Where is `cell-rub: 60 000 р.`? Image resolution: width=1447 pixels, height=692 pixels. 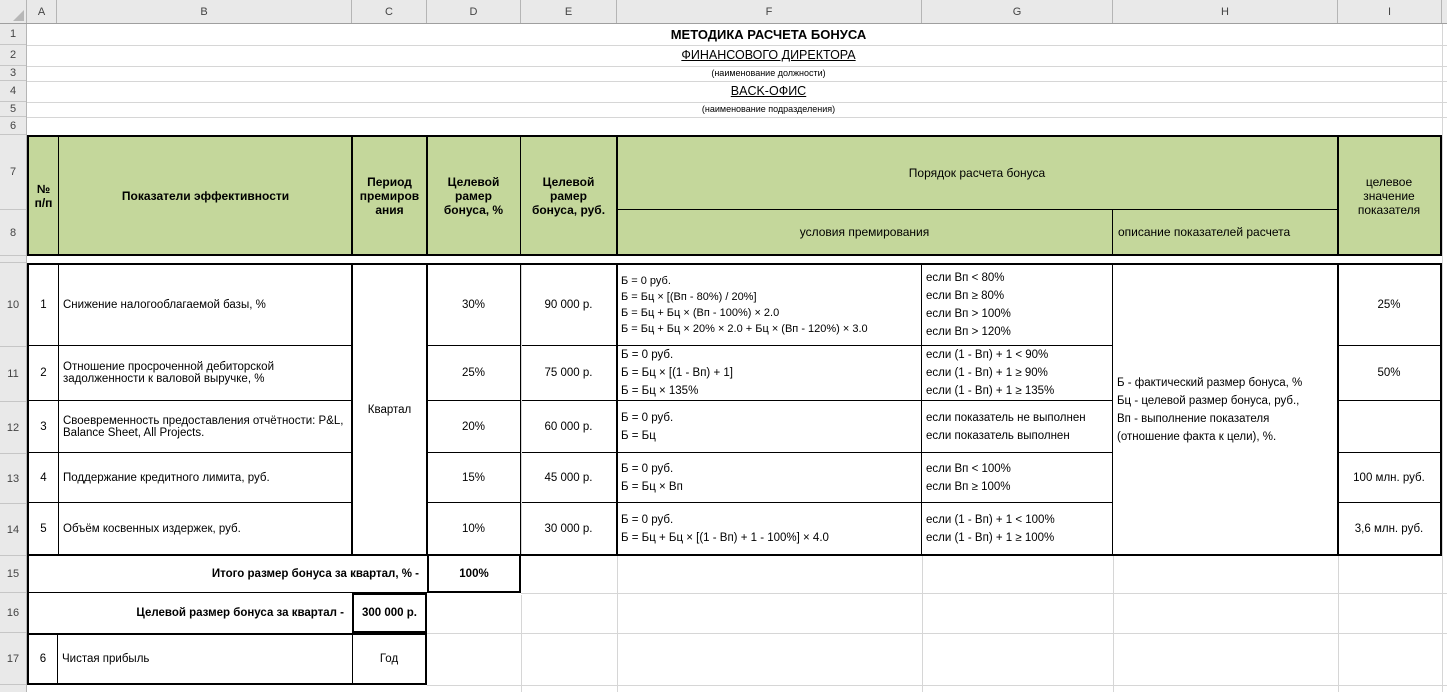 cell-rub: 60 000 р. is located at coordinates (568, 426).